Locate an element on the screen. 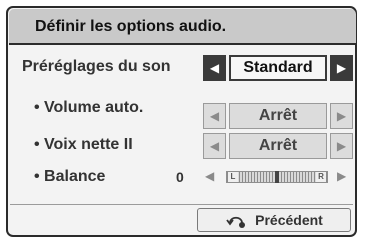 The image size is (365, 243). auto-volume-label: • Volume auto. is located at coordinates (89, 107).